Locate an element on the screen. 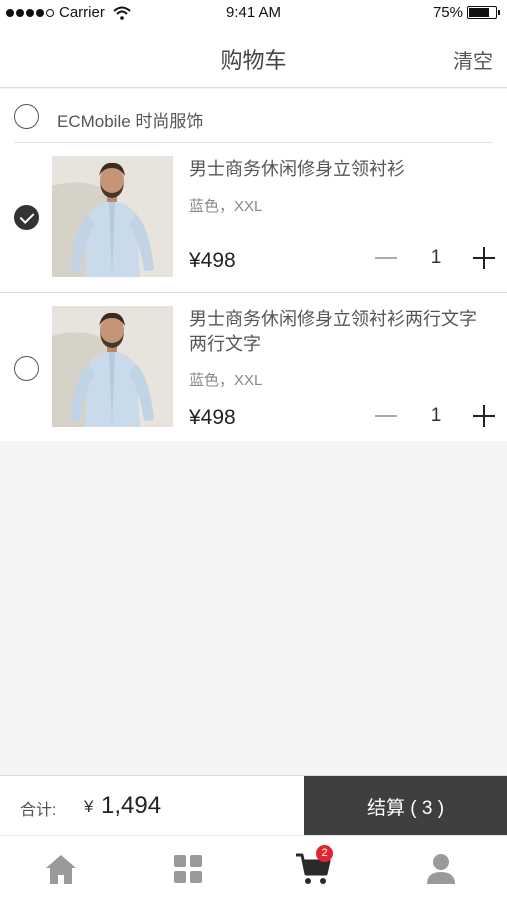 This screenshot has height=900, width=507. user-icon is located at coordinates (441, 869).